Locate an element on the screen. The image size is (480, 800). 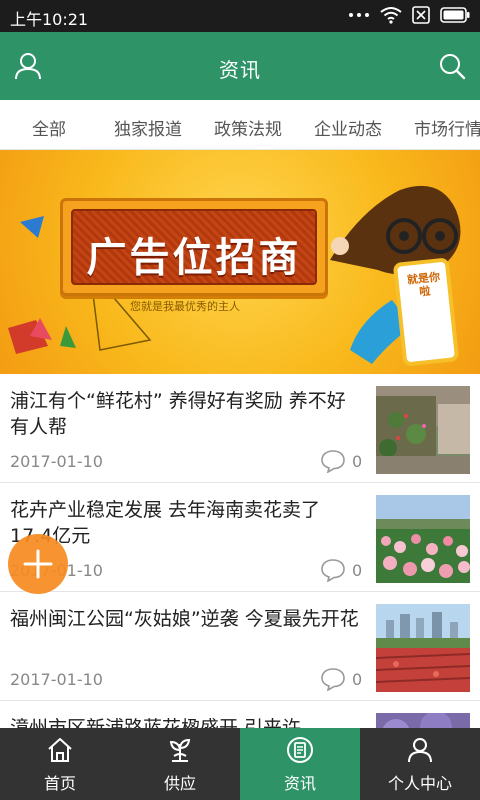
wifi-icon is located at coordinates (391, 15).